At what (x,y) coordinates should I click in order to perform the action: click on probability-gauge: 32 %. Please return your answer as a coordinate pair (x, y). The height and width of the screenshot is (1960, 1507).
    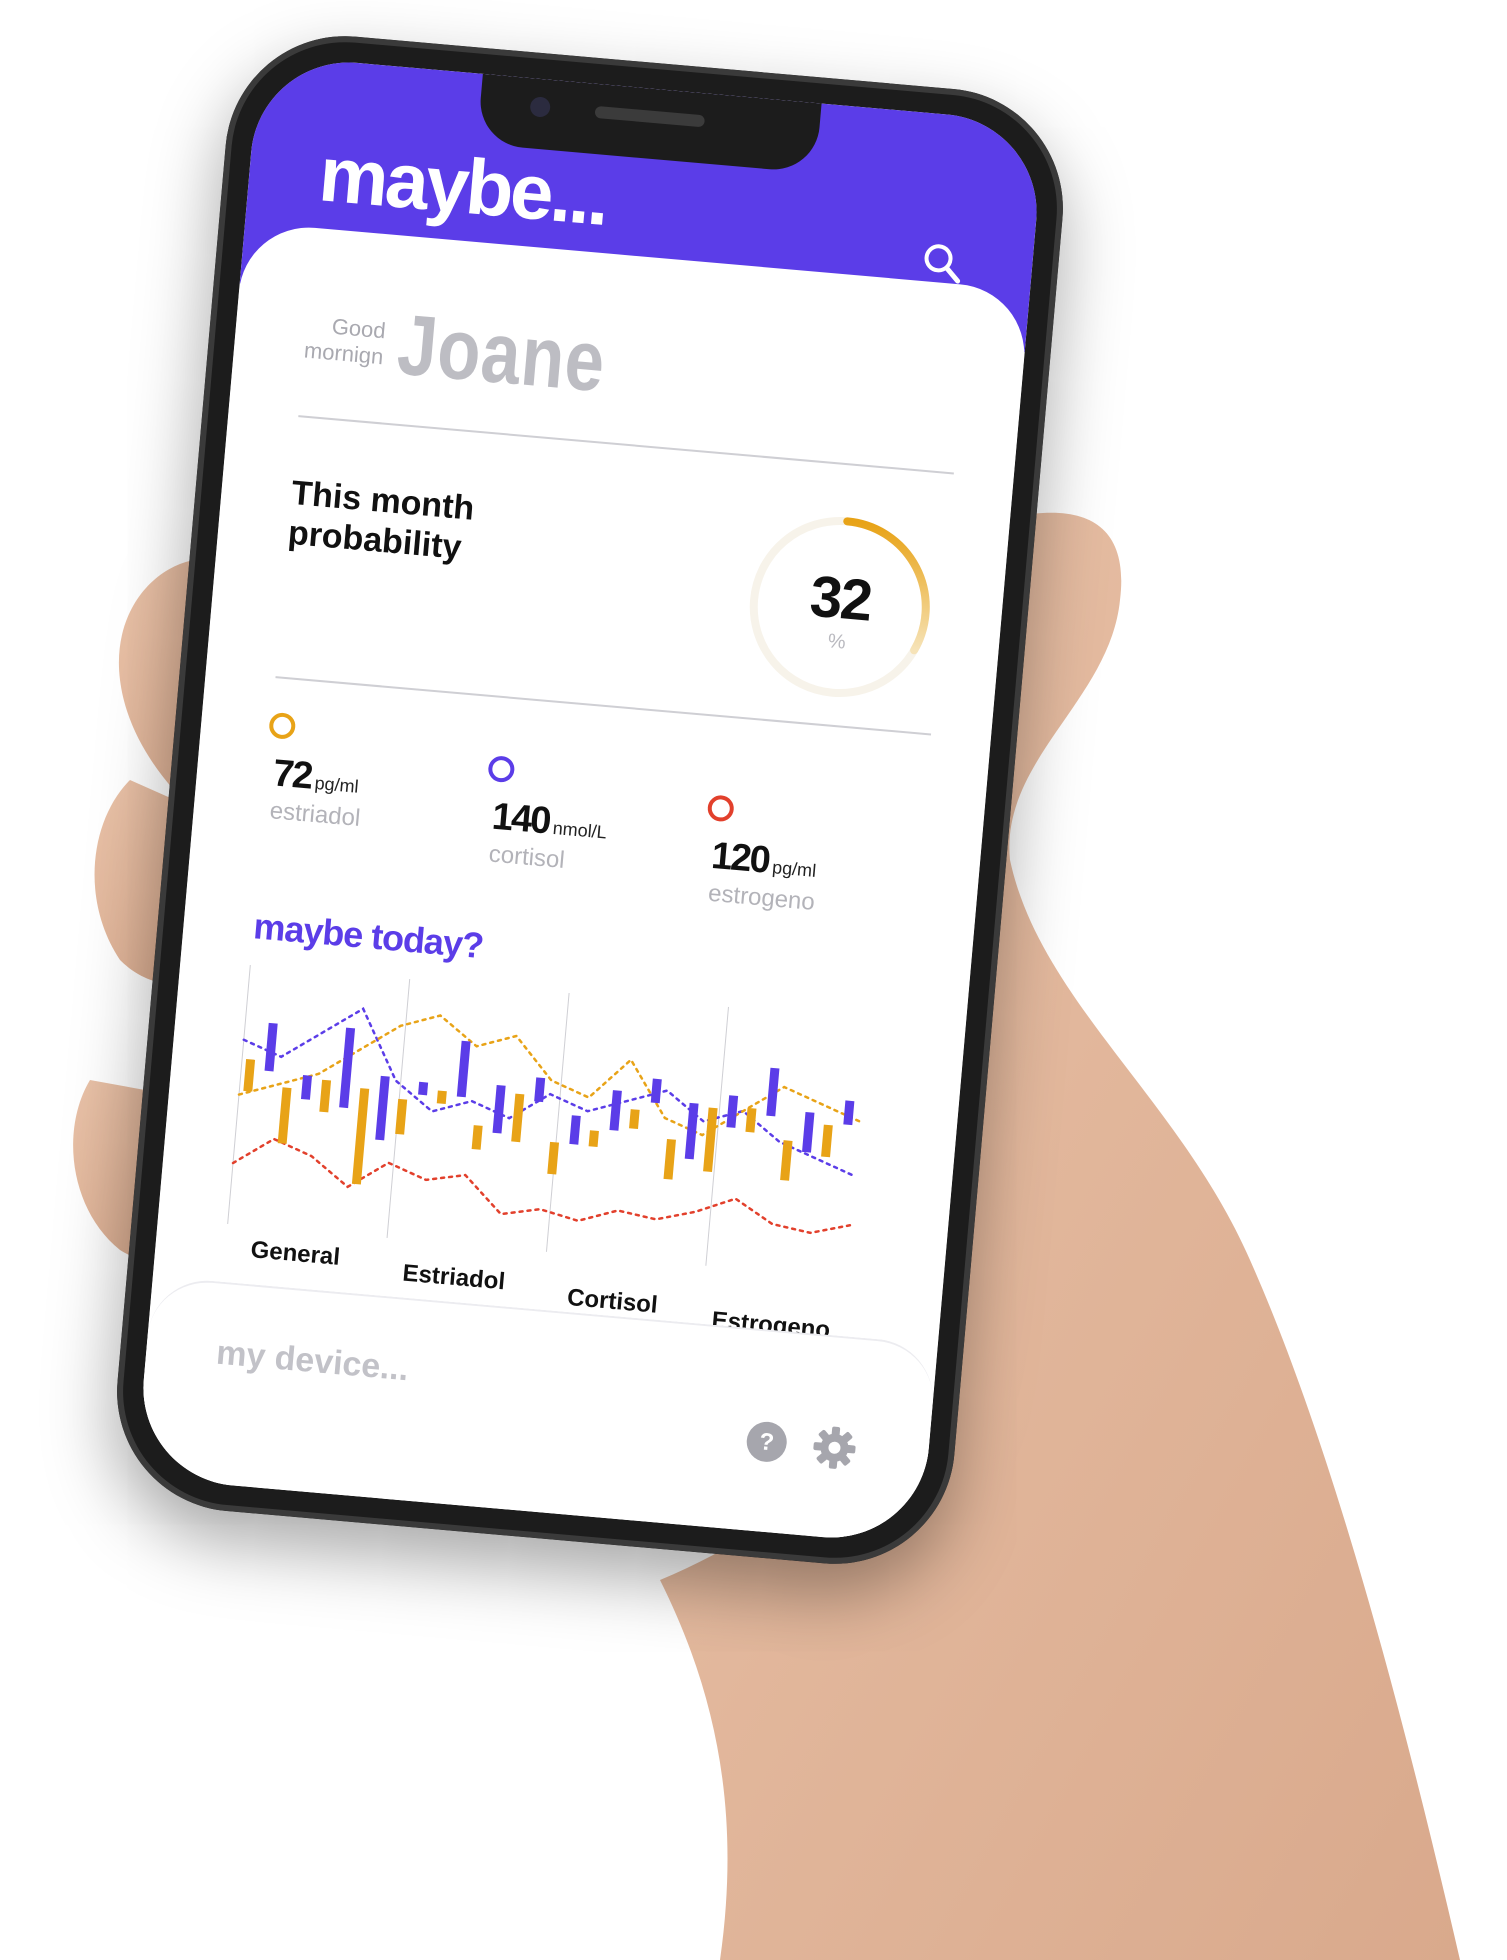
    Looking at the image, I should click on (839, 607).